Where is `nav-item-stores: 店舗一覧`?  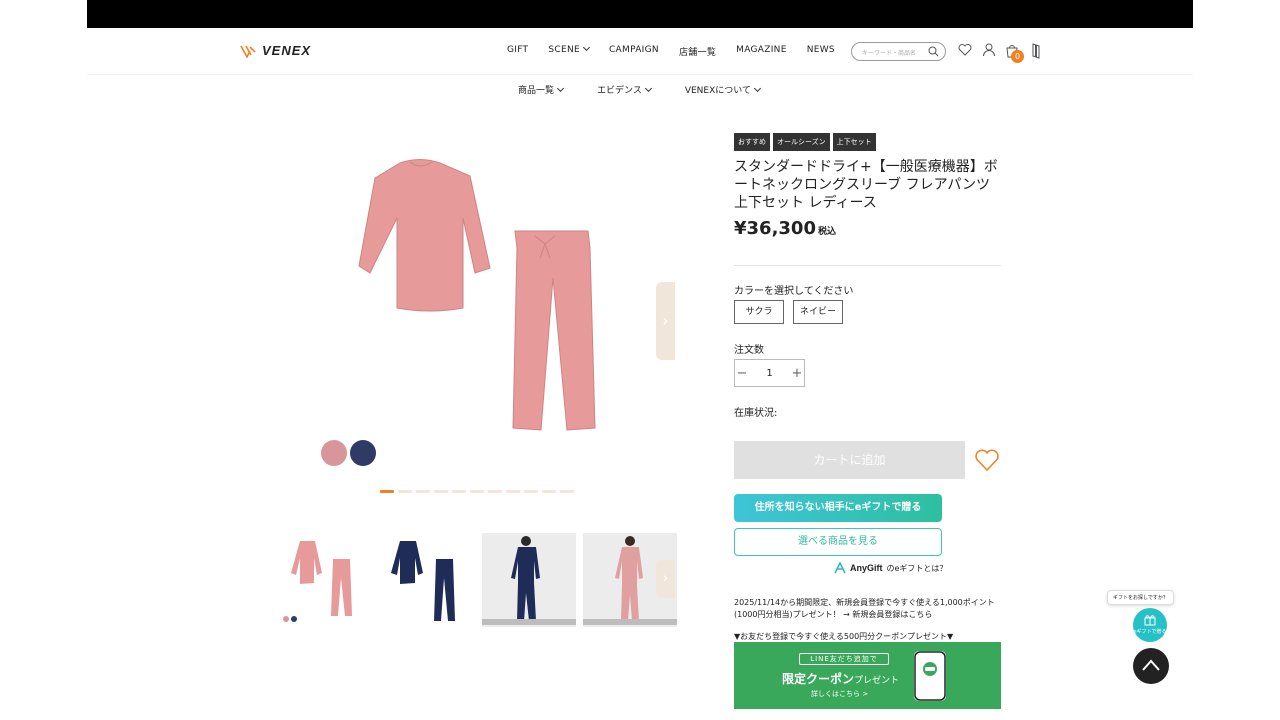 nav-item-stores: 店舗一覧 is located at coordinates (697, 51).